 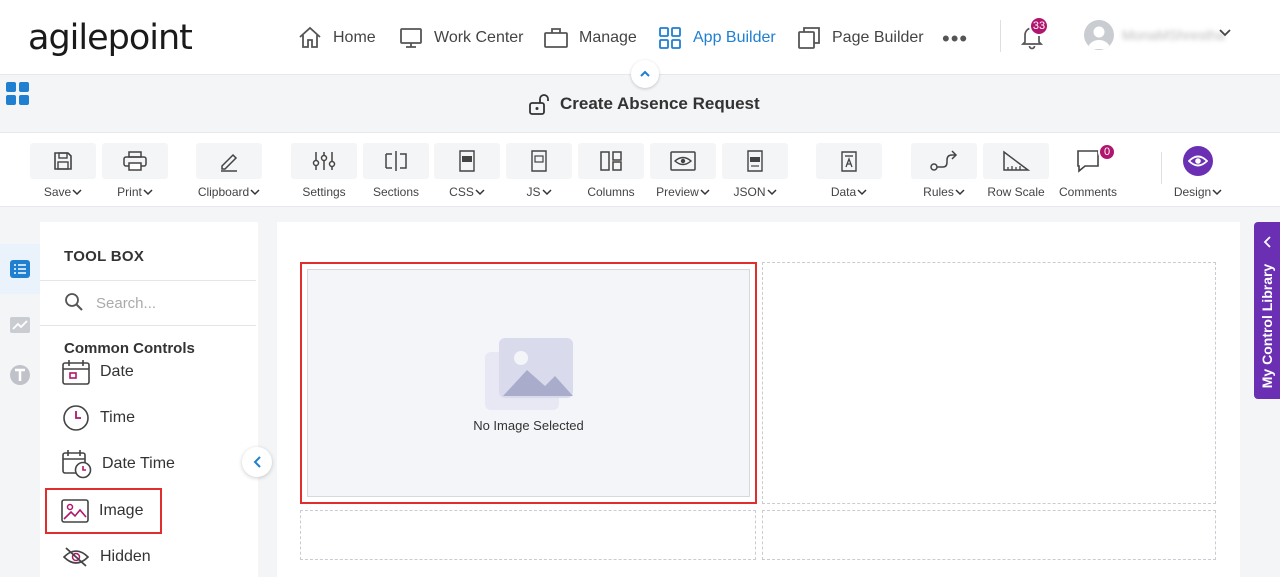 What do you see at coordinates (135, 172) in the screenshot?
I see `print-button: Print` at bounding box center [135, 172].